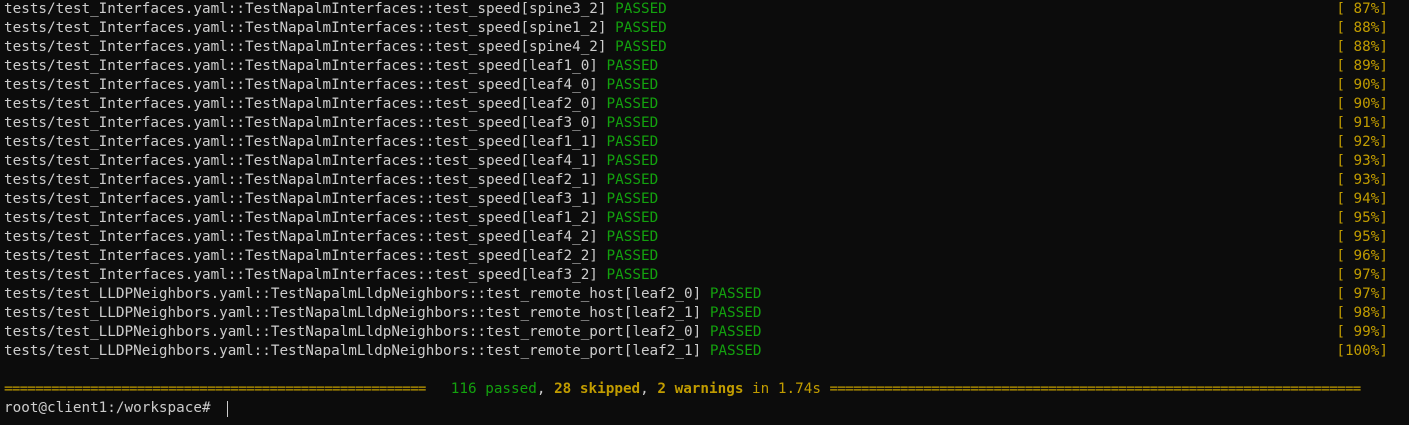 The height and width of the screenshot is (425, 1409). Describe the element at coordinates (1362, 142) in the screenshot. I see `test-progress-percent: [ 92%]` at that location.